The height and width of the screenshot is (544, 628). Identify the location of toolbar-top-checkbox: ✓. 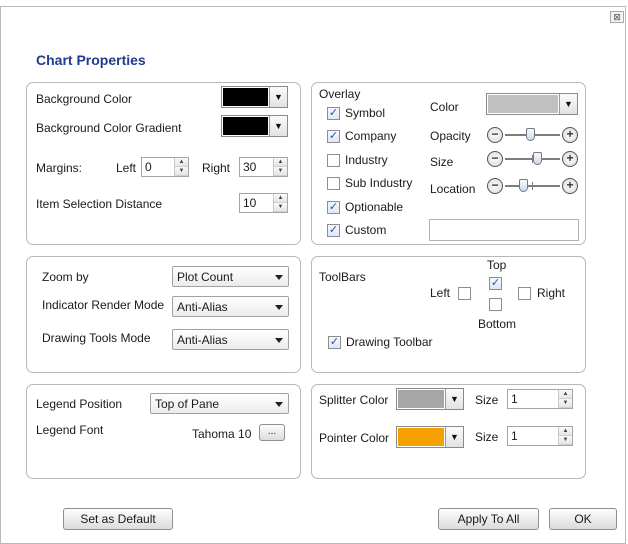
(495, 283).